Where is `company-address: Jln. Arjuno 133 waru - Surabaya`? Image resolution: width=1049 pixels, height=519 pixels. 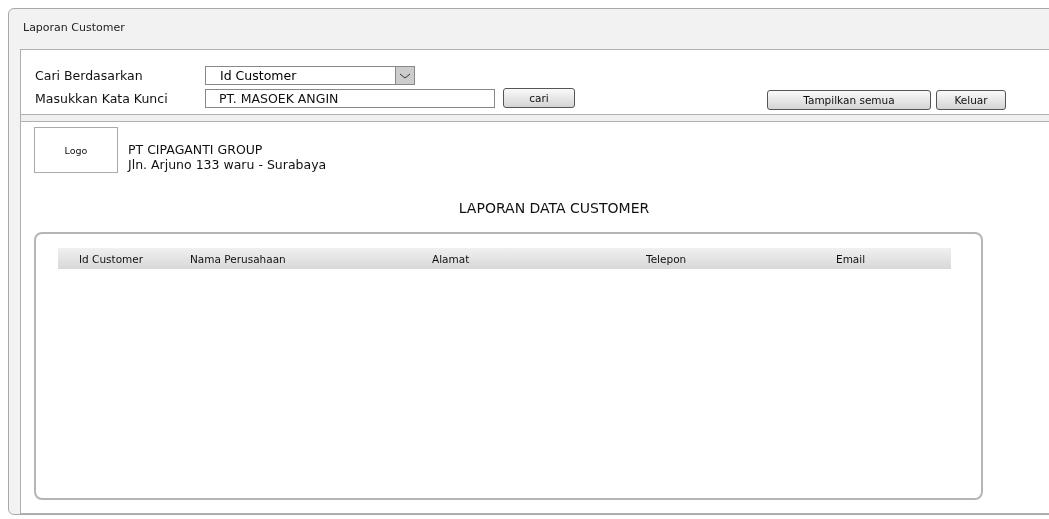
company-address: Jln. Arjuno 133 waru - Surabaya is located at coordinates (227, 164).